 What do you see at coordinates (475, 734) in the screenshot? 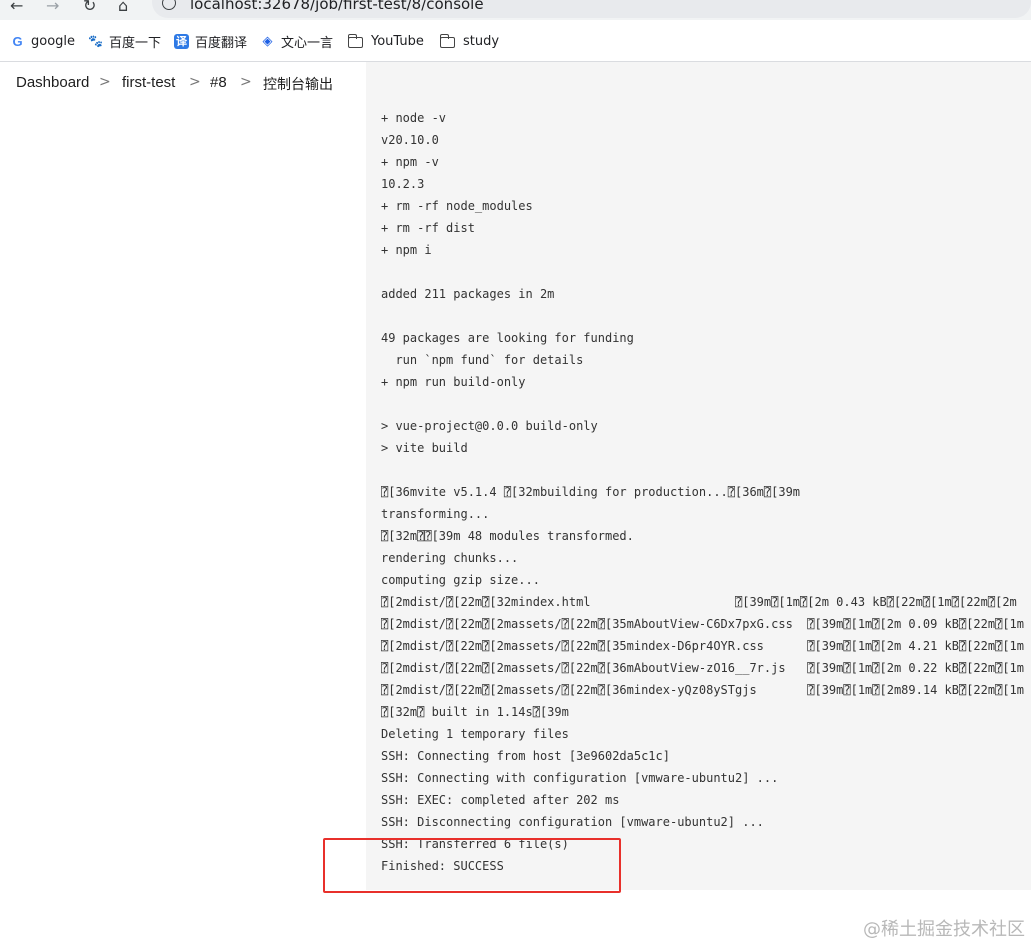
I see `console-line: Deleting 1 temporary files` at bounding box center [475, 734].